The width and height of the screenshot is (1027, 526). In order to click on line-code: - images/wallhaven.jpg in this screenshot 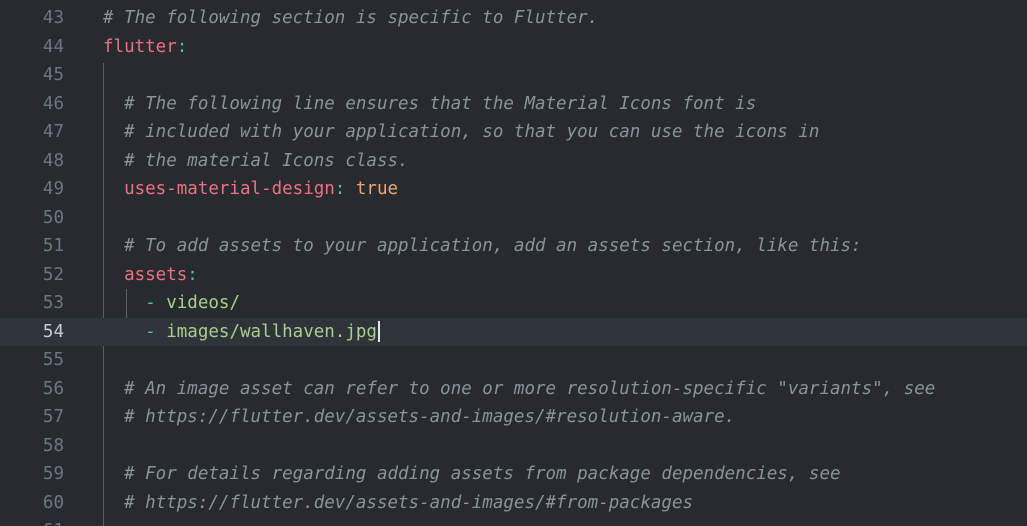, I will do `click(241, 332)`.